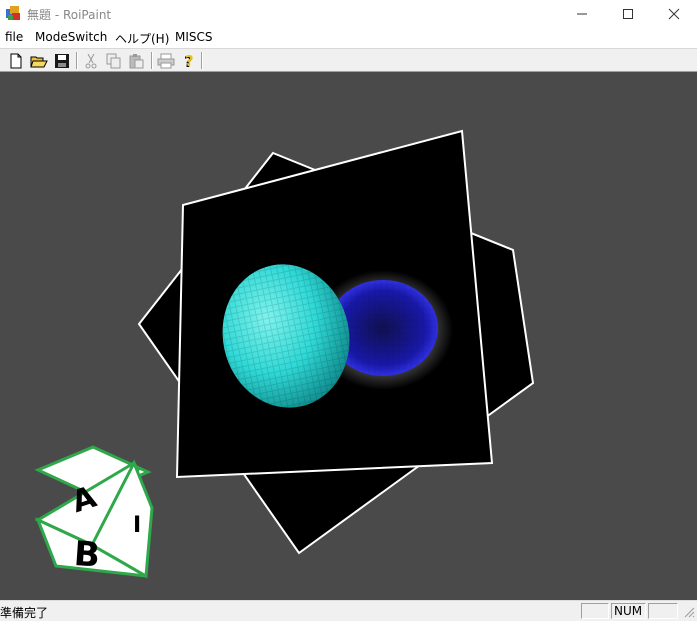 This screenshot has height=621, width=697. What do you see at coordinates (87, 555) in the screenshot?
I see `cube-label-b: B` at bounding box center [87, 555].